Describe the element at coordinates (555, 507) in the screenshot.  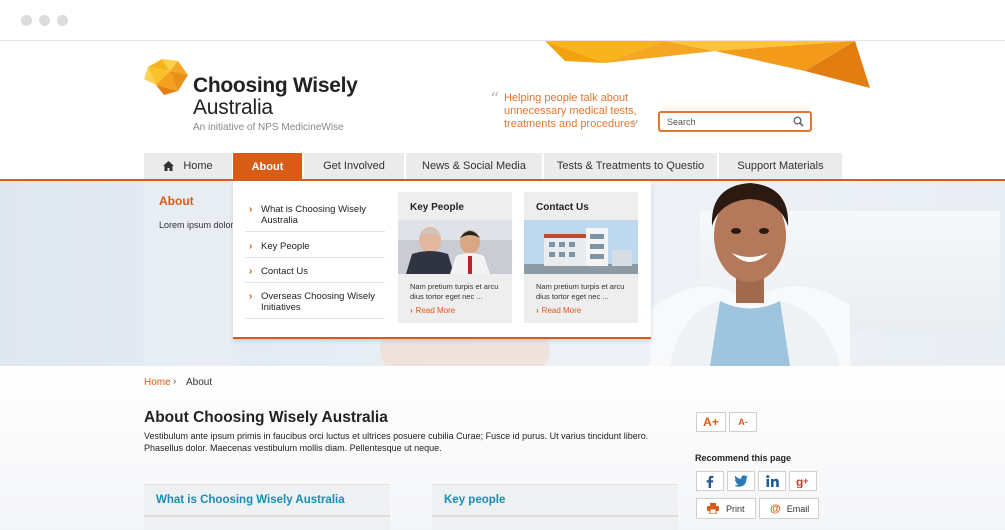
I see `panel-key-people: Key people` at that location.